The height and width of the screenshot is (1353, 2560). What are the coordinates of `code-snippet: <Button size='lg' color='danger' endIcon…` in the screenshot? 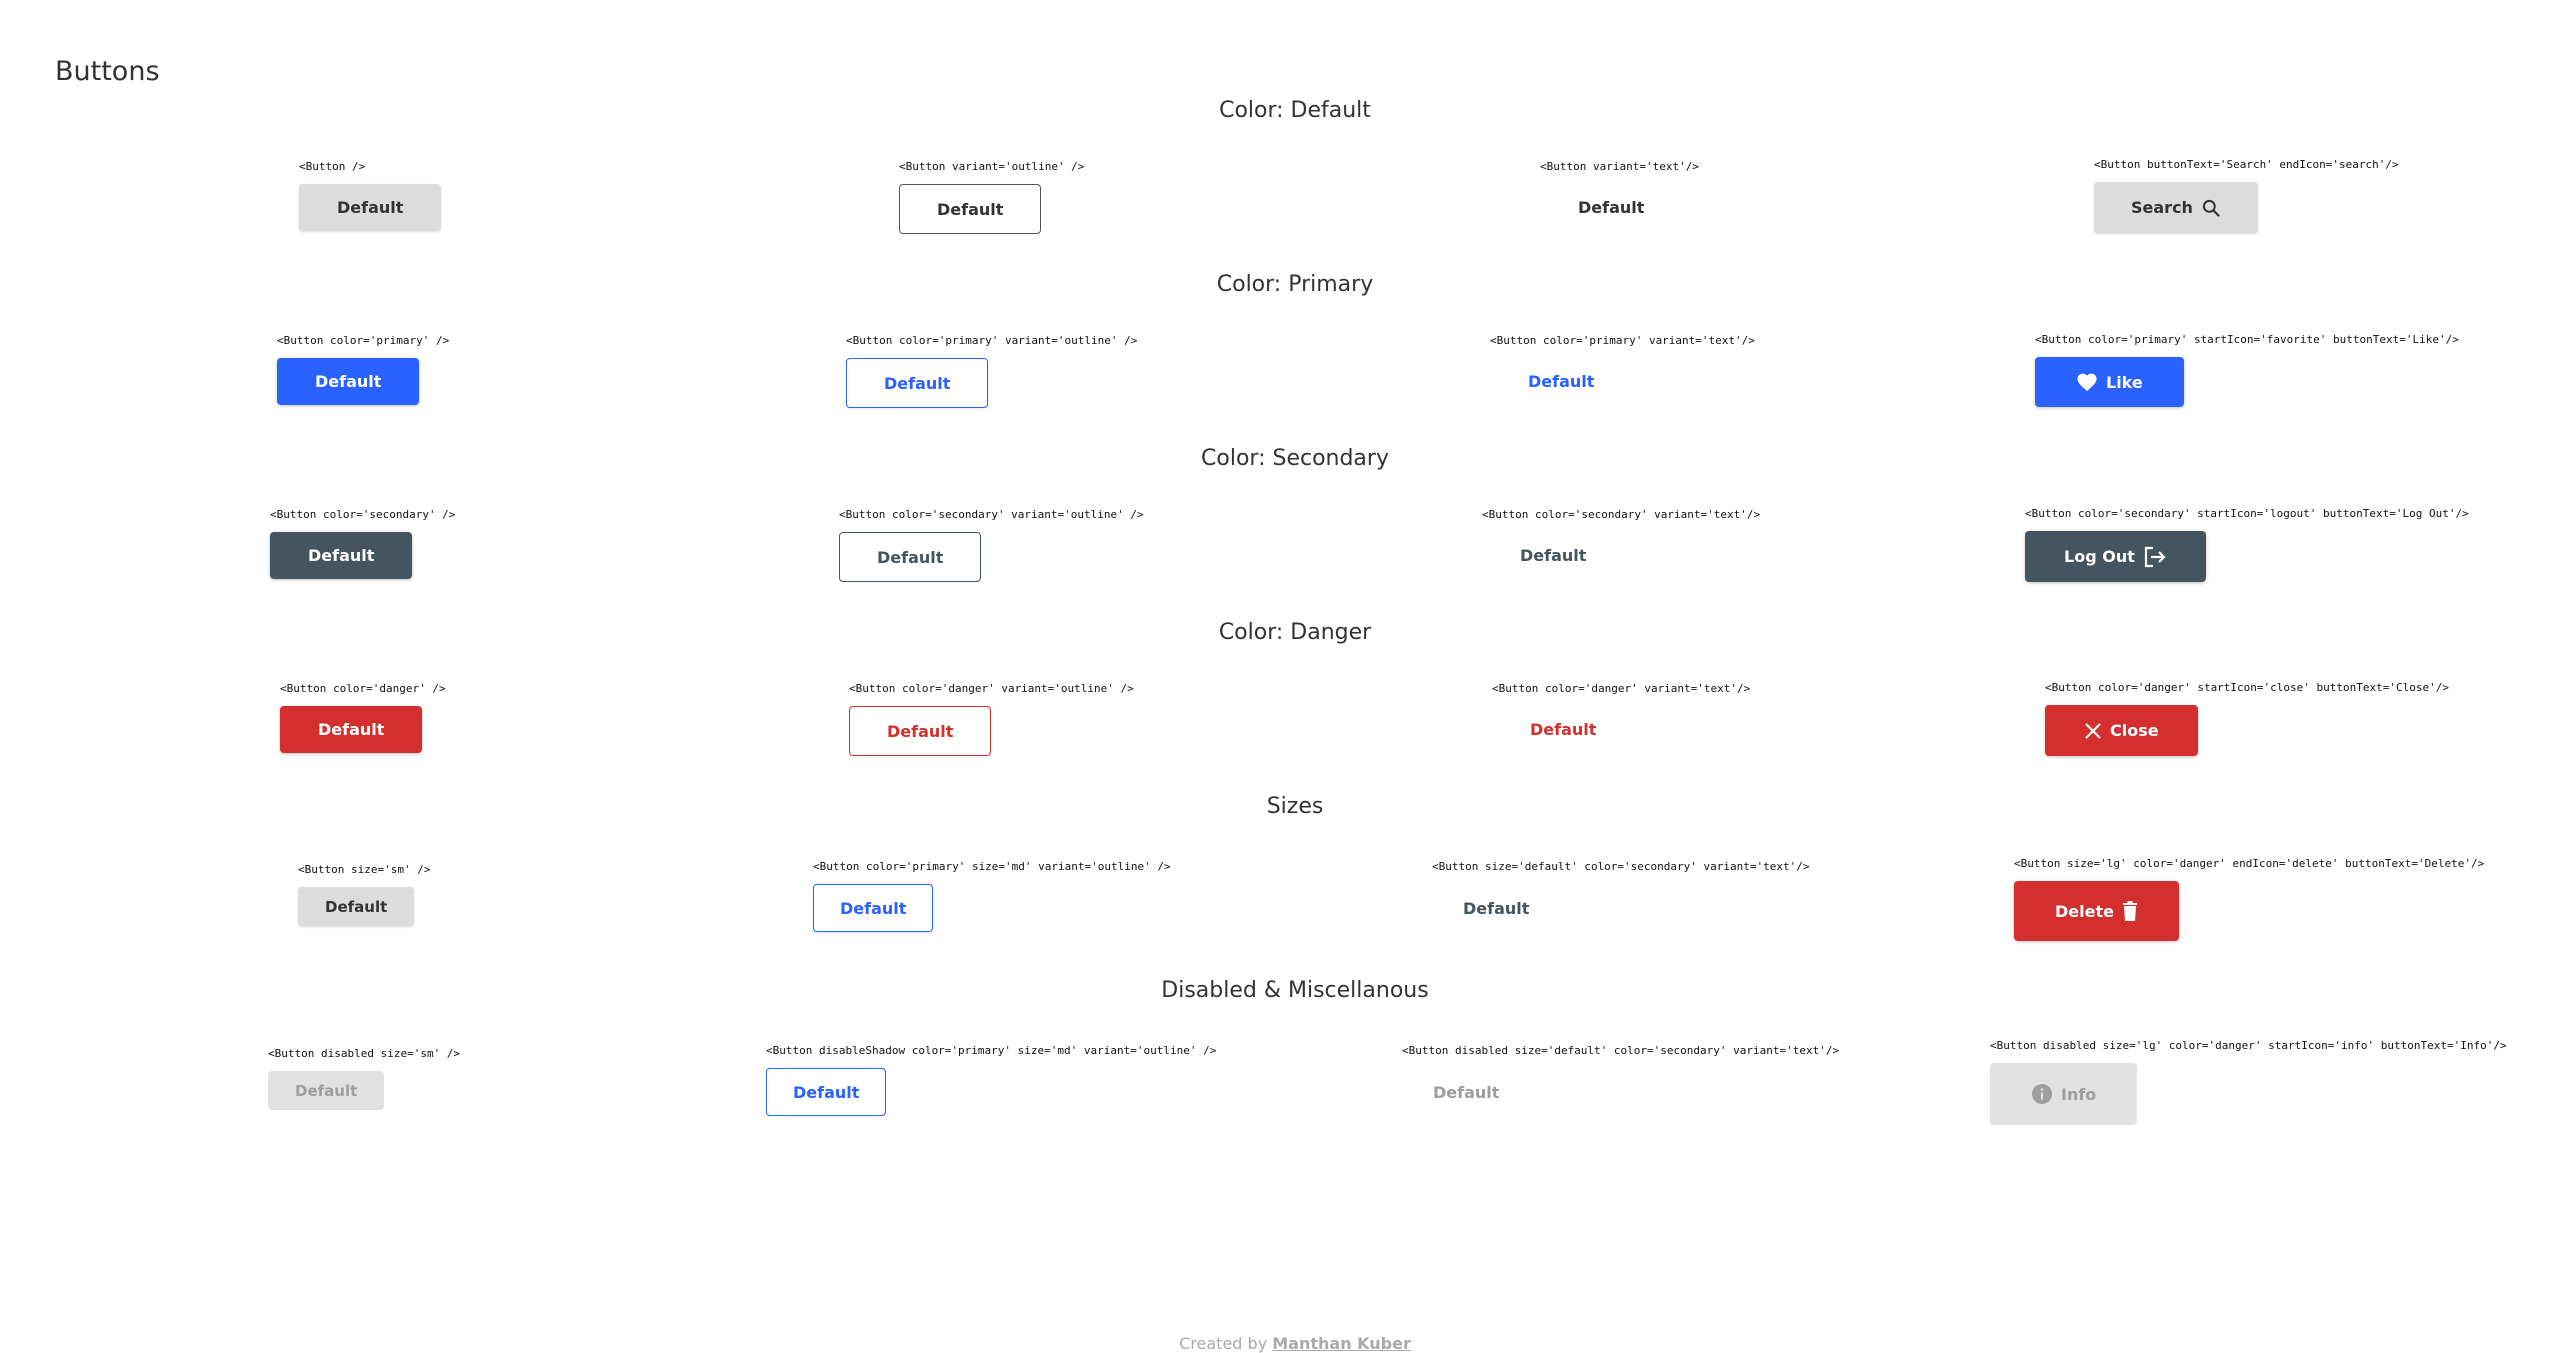 It's located at (2249, 863).